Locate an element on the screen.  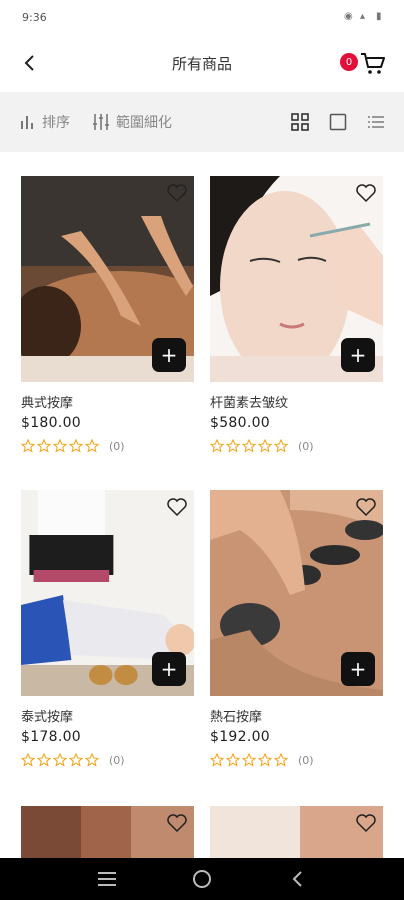
signal-icon: ▴ is located at coordinates (363, 16).